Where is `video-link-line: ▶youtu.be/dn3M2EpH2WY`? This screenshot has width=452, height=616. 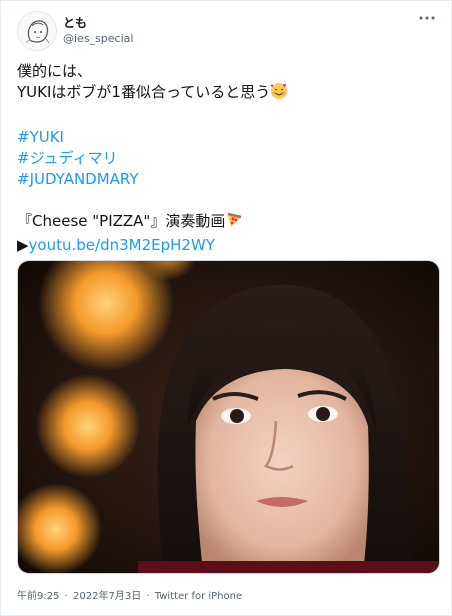 video-link-line: ▶youtu.be/dn3M2EpH2WY is located at coordinates (226, 245).